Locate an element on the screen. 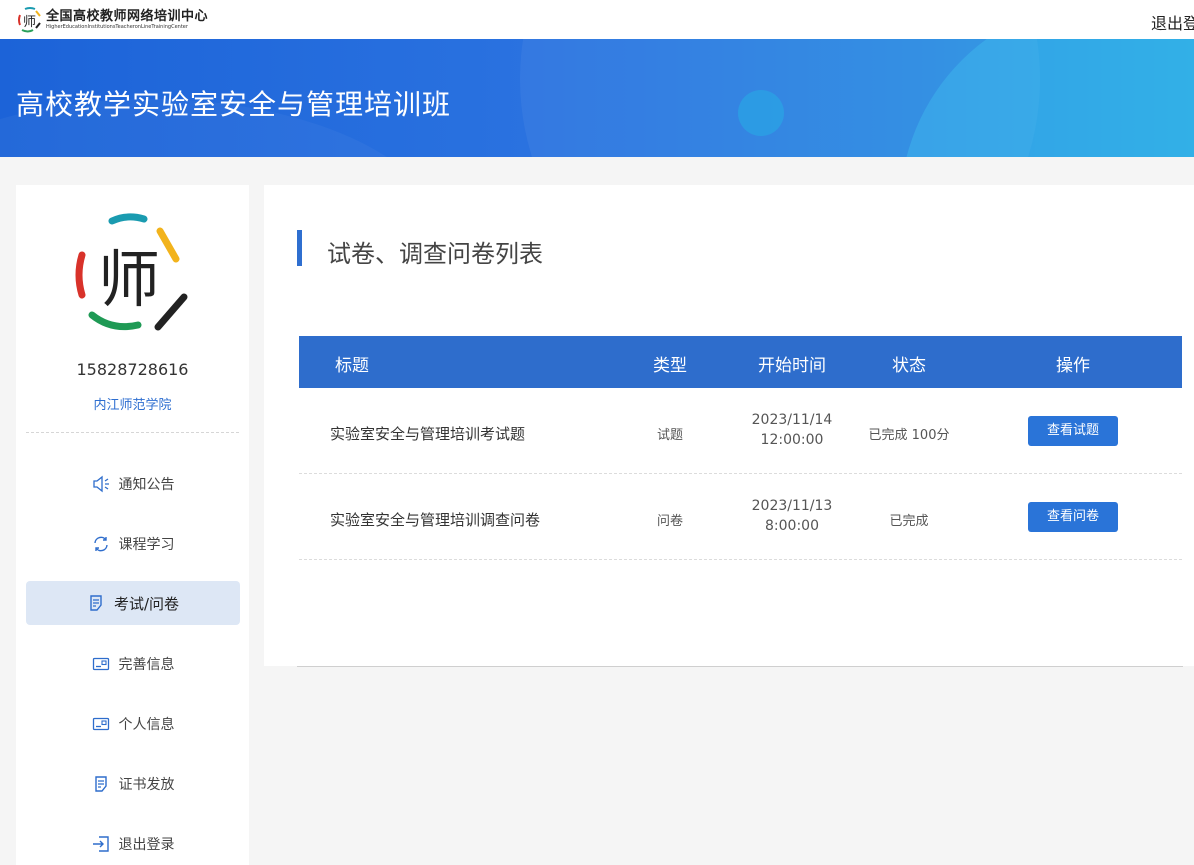 This screenshot has height=865, width=1194. sidebar-item-exams: 考试/问卷 is located at coordinates (133, 603).